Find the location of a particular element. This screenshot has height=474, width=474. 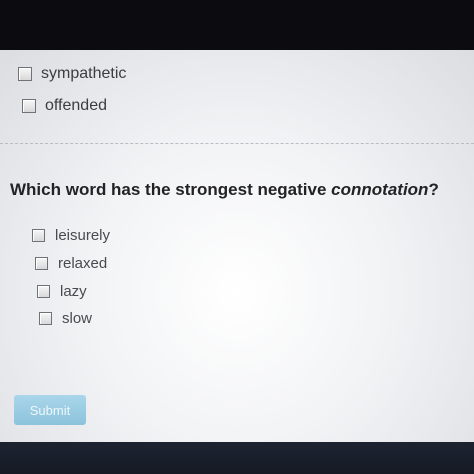

option-lazy: lazy is located at coordinates (62, 291).